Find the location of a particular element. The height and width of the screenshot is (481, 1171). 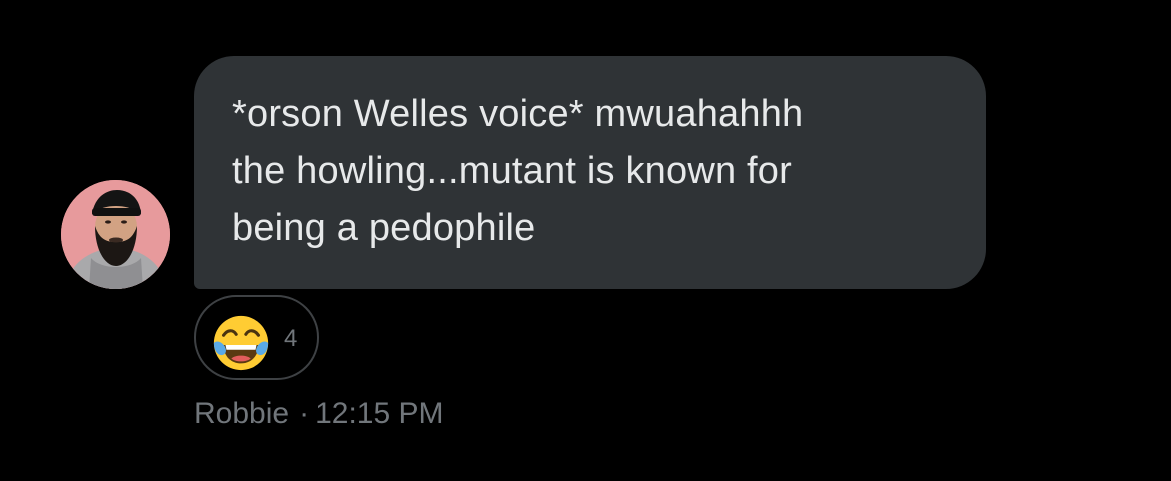

reaction-pill: 4 is located at coordinates (256, 337).